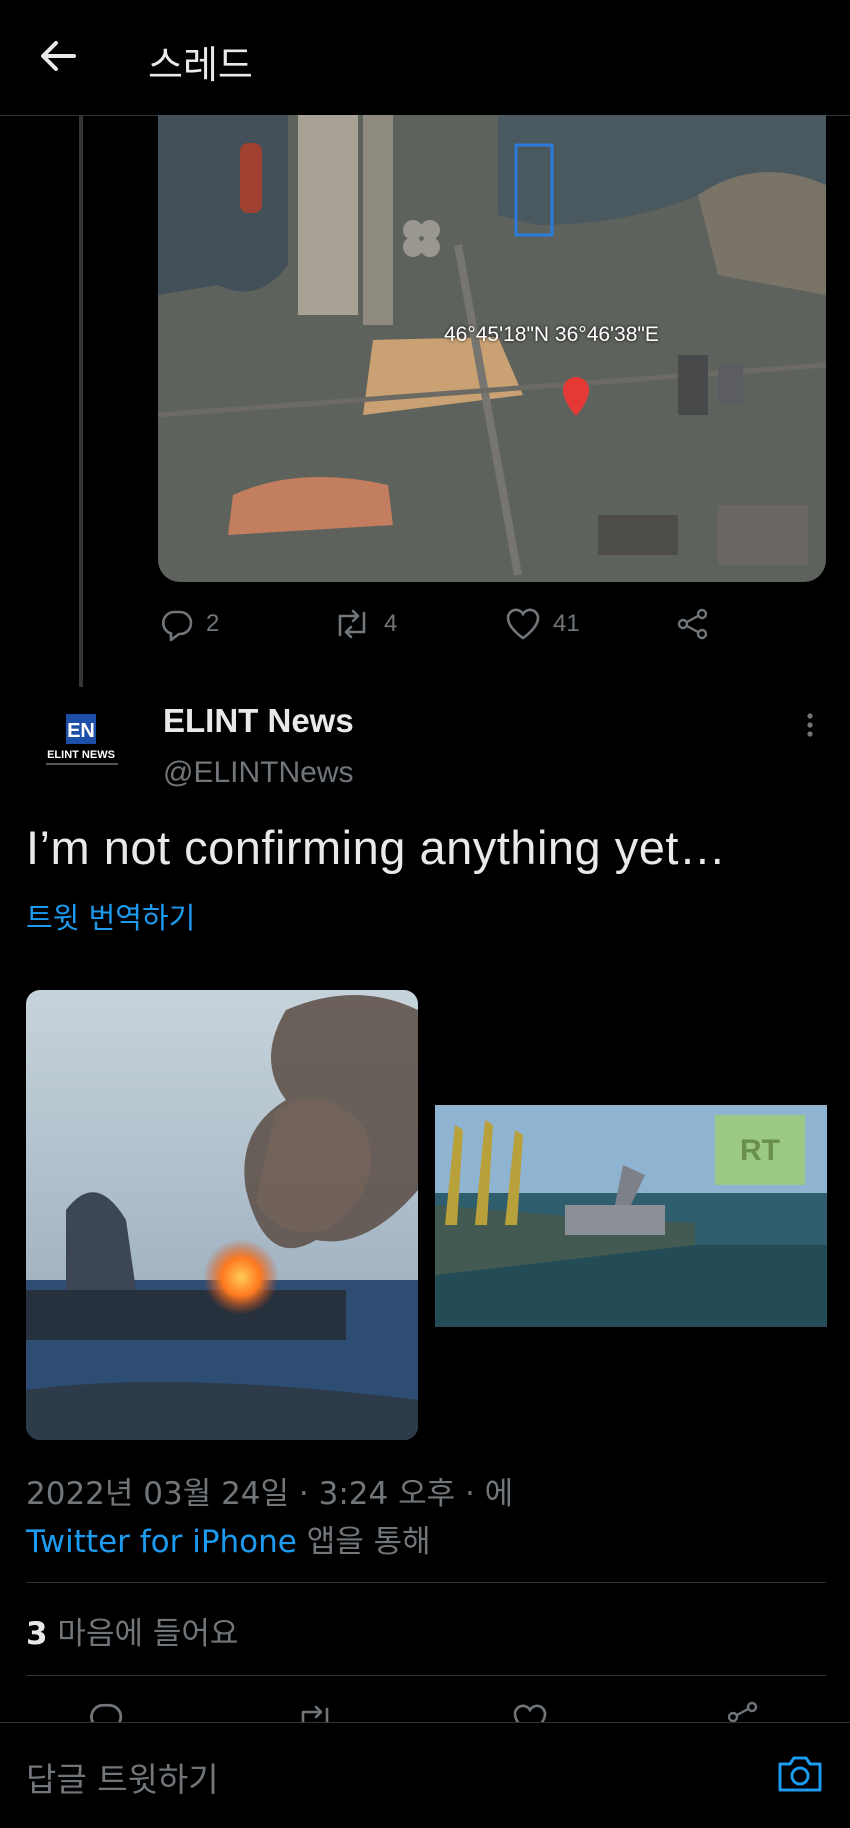 The height and width of the screenshot is (1828, 850). I want to click on share-action, so click(693, 624).